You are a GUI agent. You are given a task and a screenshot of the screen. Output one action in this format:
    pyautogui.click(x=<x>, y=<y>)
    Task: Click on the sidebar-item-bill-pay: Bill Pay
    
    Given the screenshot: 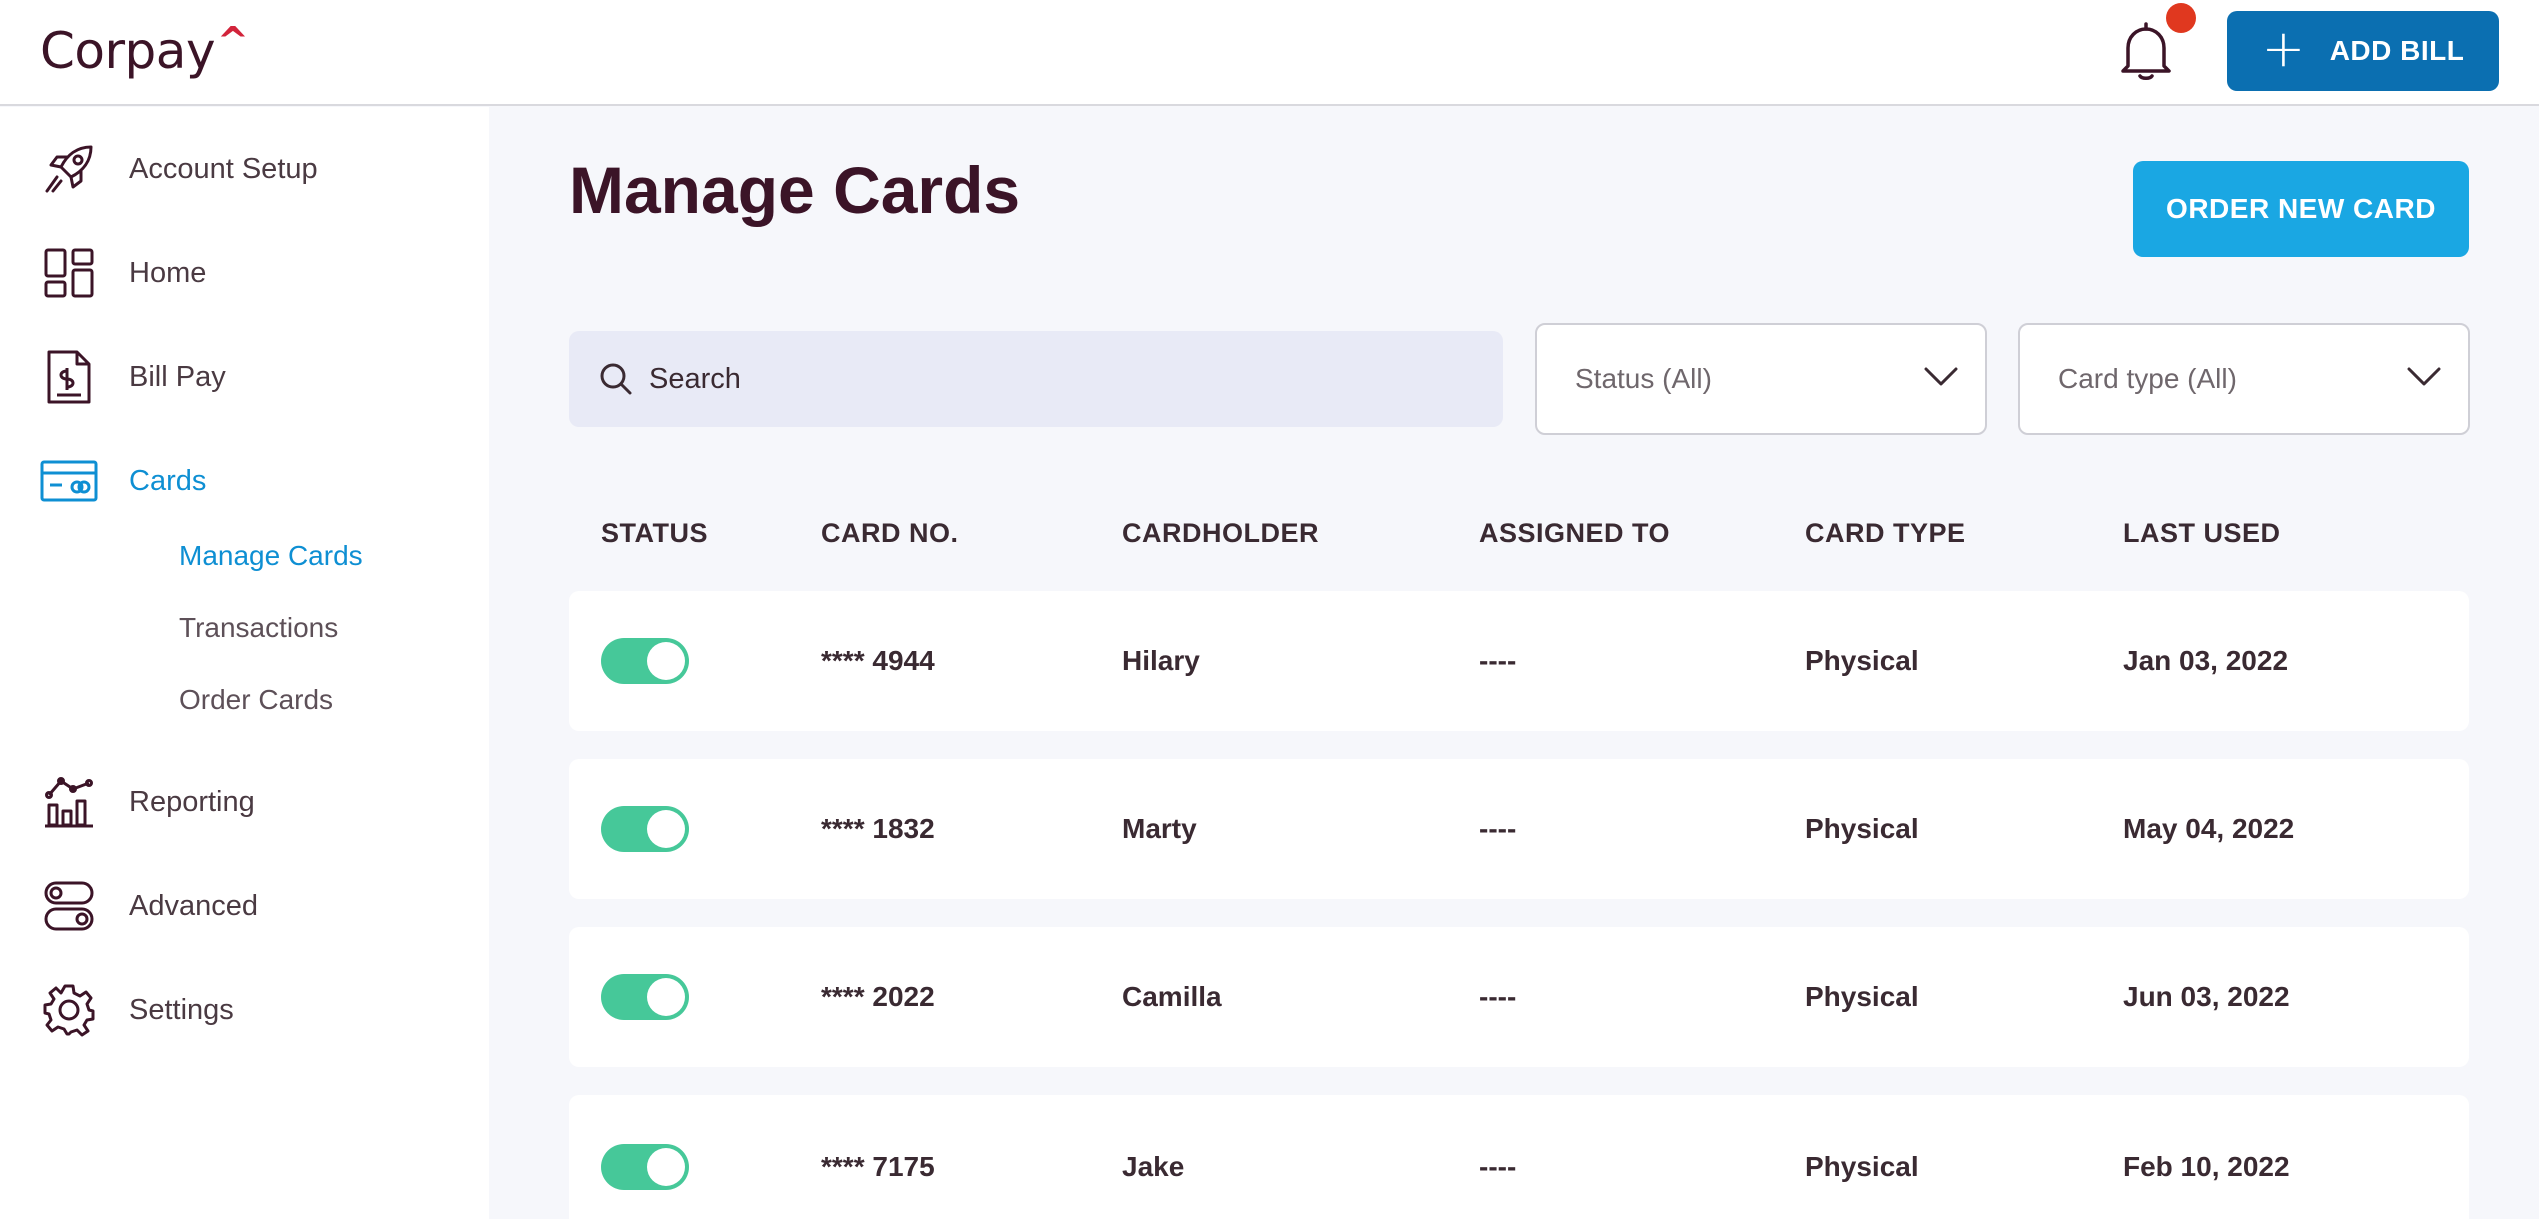 What is the action you would take?
    pyautogui.click(x=244, y=377)
    